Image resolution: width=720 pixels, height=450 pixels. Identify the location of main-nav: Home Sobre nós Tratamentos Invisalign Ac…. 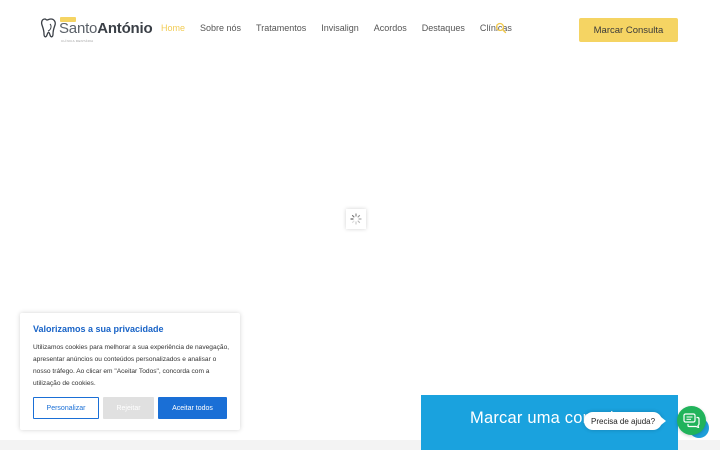
(344, 28).